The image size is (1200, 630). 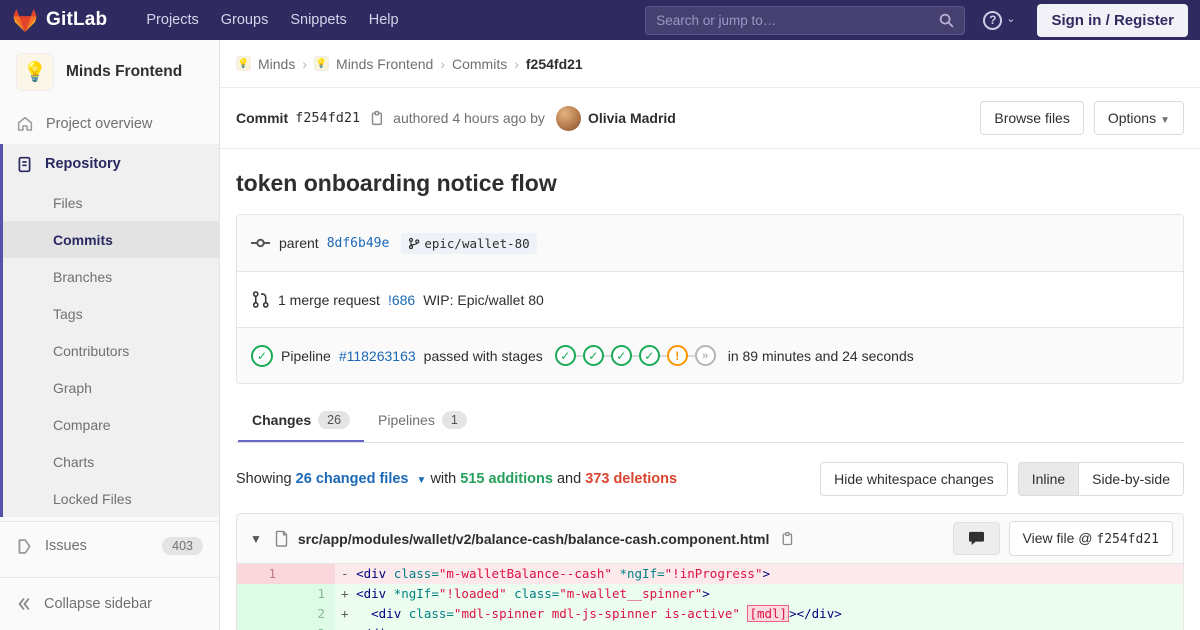 I want to click on sidebar-item-project-overview: Project overview, so click(x=109, y=124).